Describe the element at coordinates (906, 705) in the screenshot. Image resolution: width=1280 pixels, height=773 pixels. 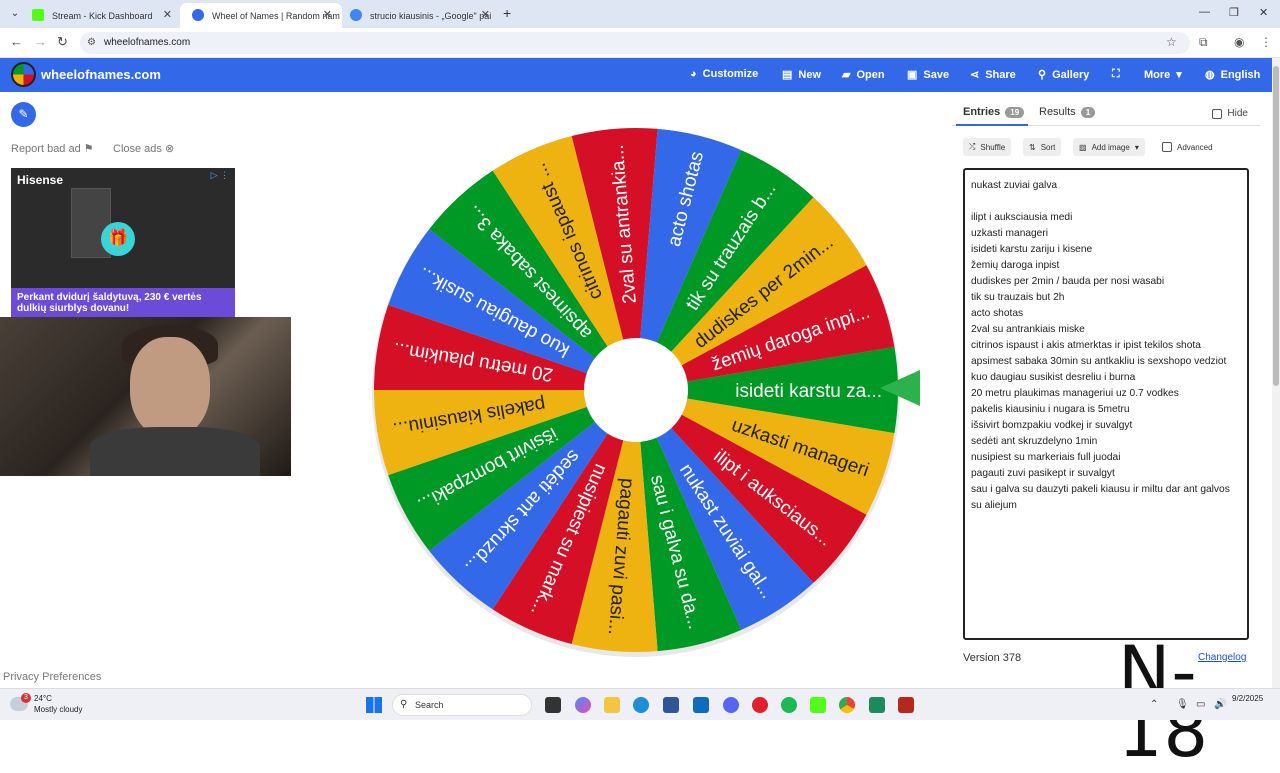
I see `shield-app-icon` at that location.